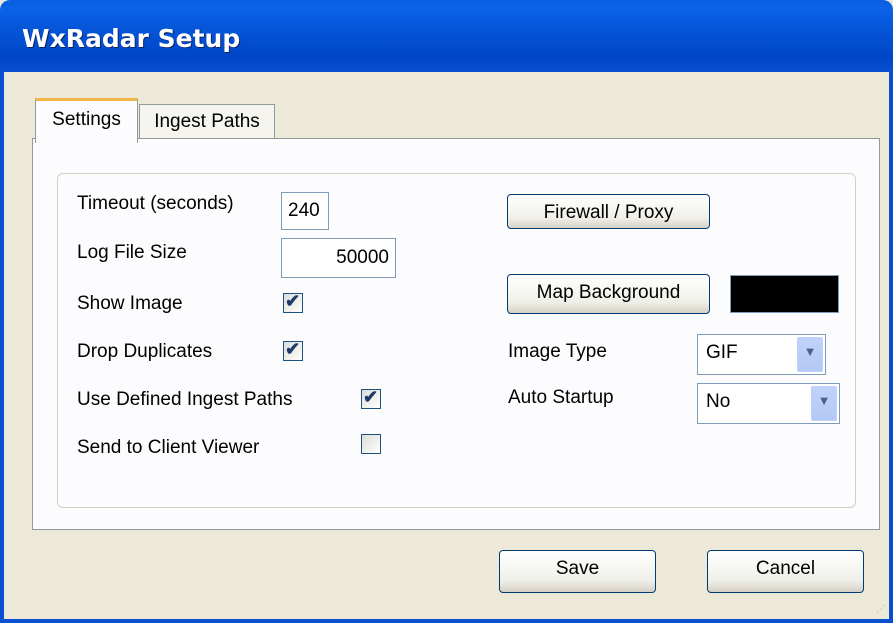  I want to click on show-image-checkbox: ✔, so click(293, 302).